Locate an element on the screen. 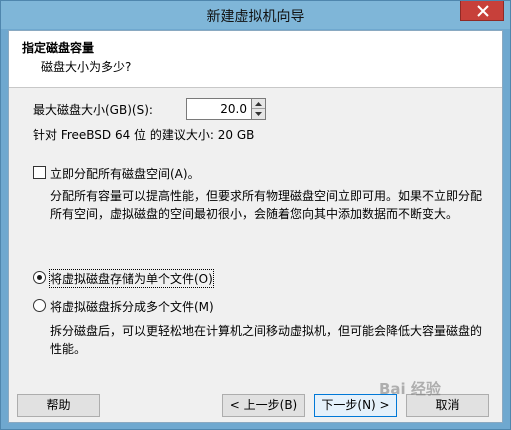 The width and height of the screenshot is (511, 430). next-button: 下一步(N) > is located at coordinates (355, 405).